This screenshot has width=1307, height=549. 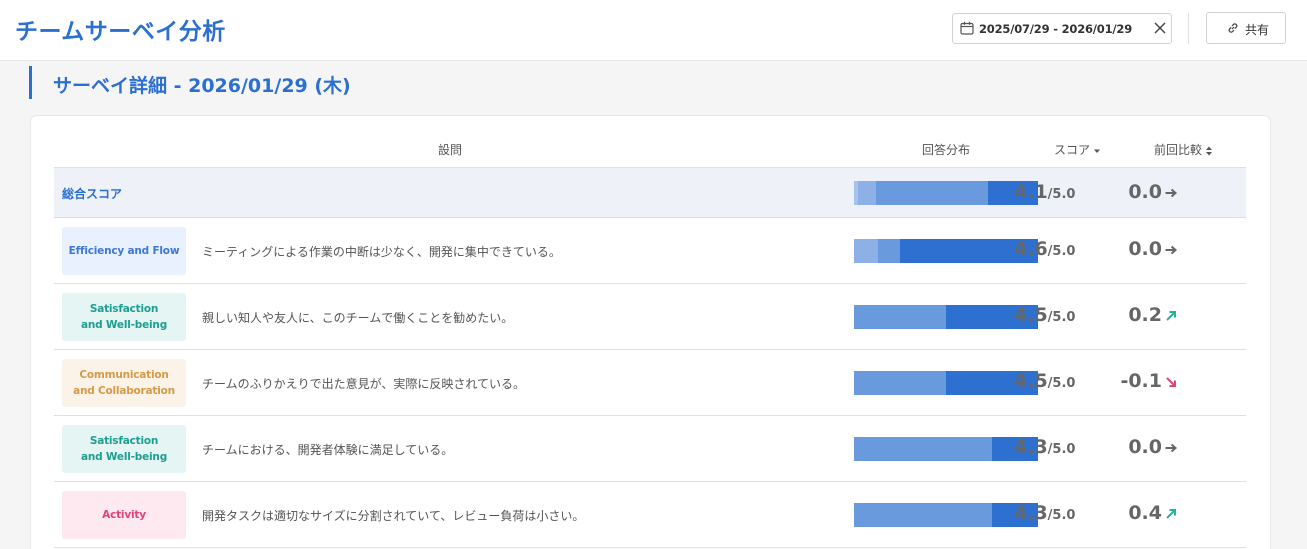 I want to click on category-tag: Activity, so click(x=124, y=515).